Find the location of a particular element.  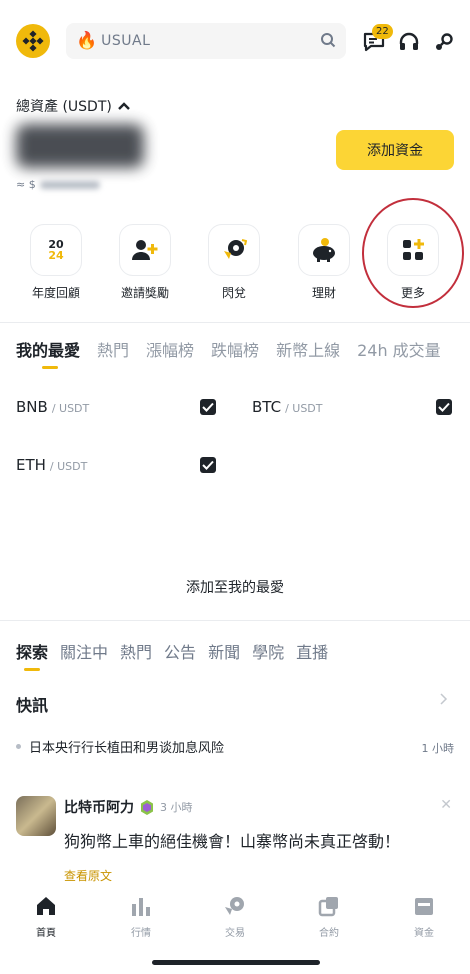

quick-action-referral: 邀請獎勵 is located at coordinates (145, 262).